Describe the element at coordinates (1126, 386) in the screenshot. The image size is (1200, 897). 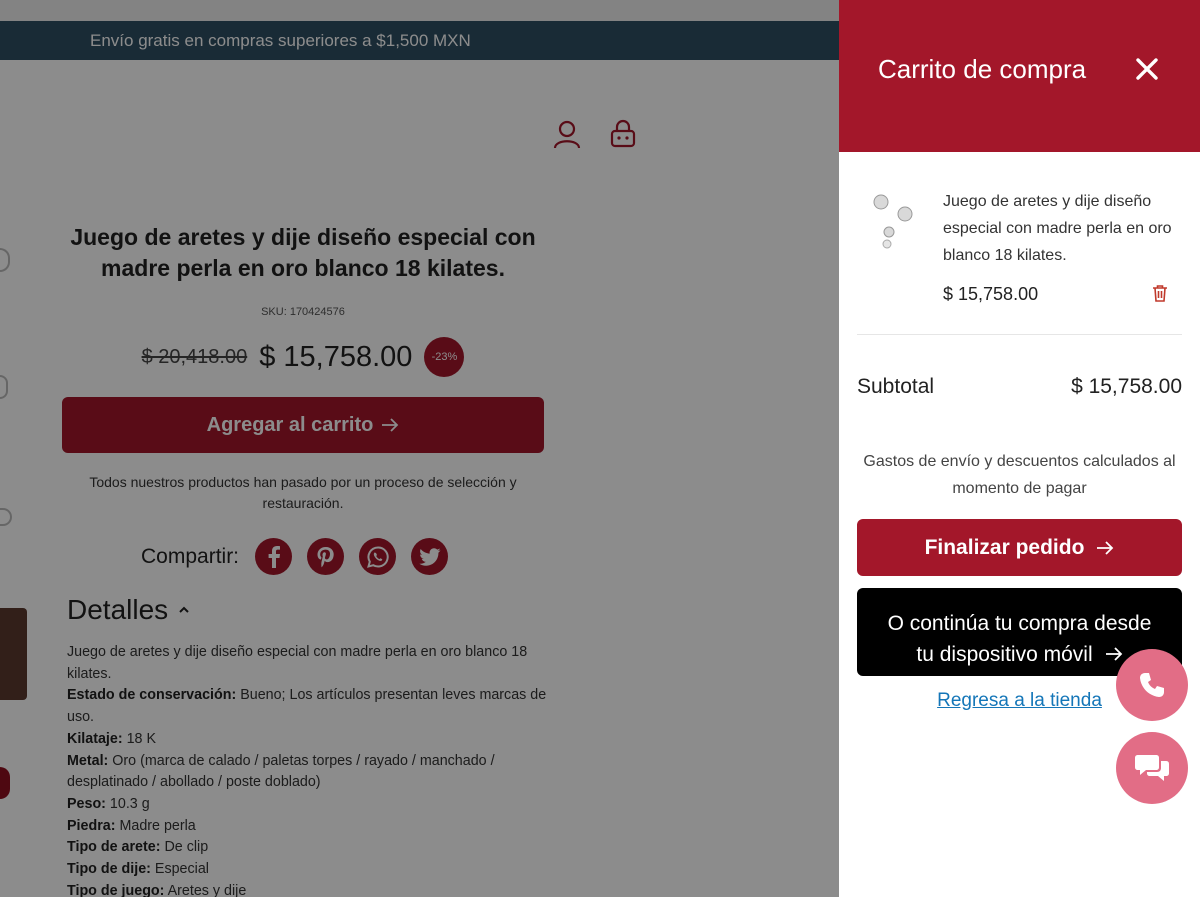
I see `subtotal-value: $ 15,758.00` at that location.